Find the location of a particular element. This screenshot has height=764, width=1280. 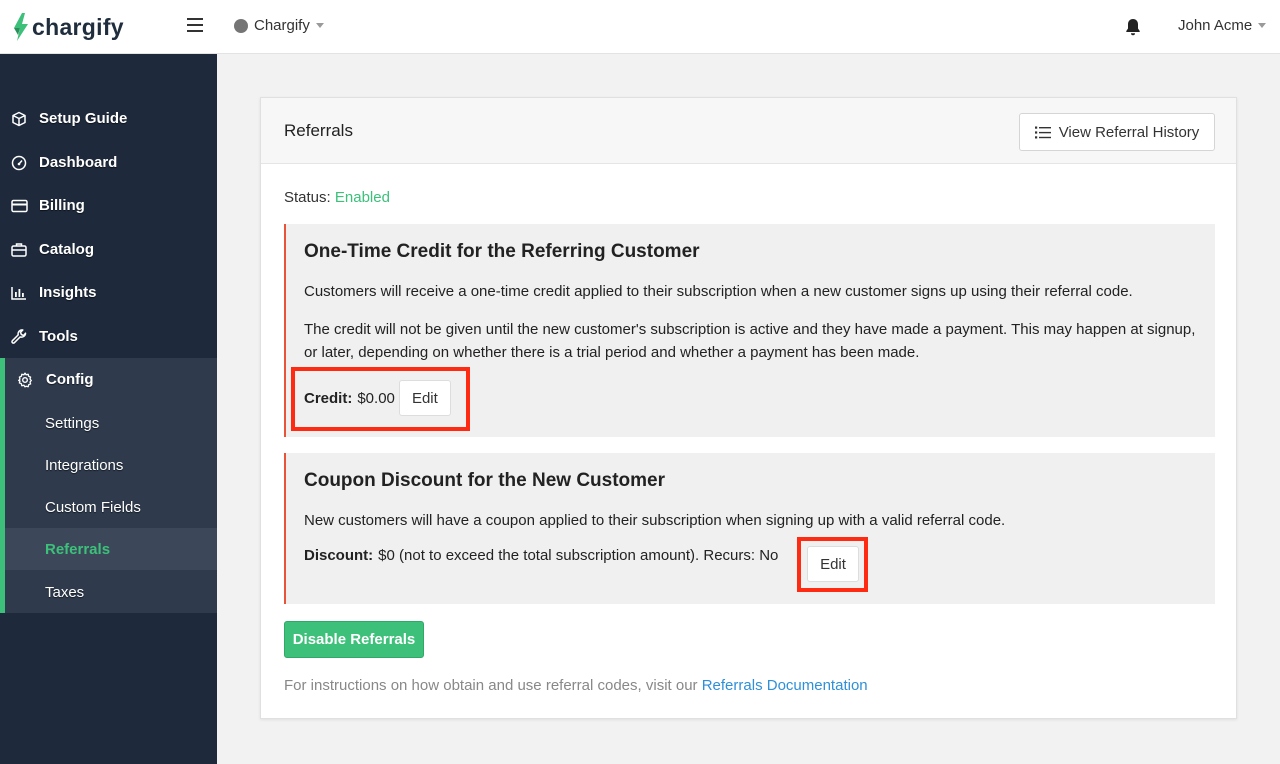

referrals-status: Status: Enabled is located at coordinates (337, 197).